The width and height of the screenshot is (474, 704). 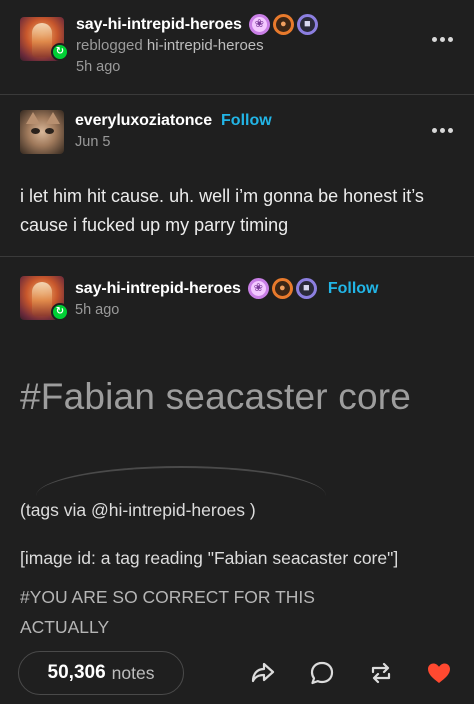 What do you see at coordinates (167, 597) in the screenshot?
I see `tag-line-1: #YOU ARE SO CORRECT FOR THIS` at bounding box center [167, 597].